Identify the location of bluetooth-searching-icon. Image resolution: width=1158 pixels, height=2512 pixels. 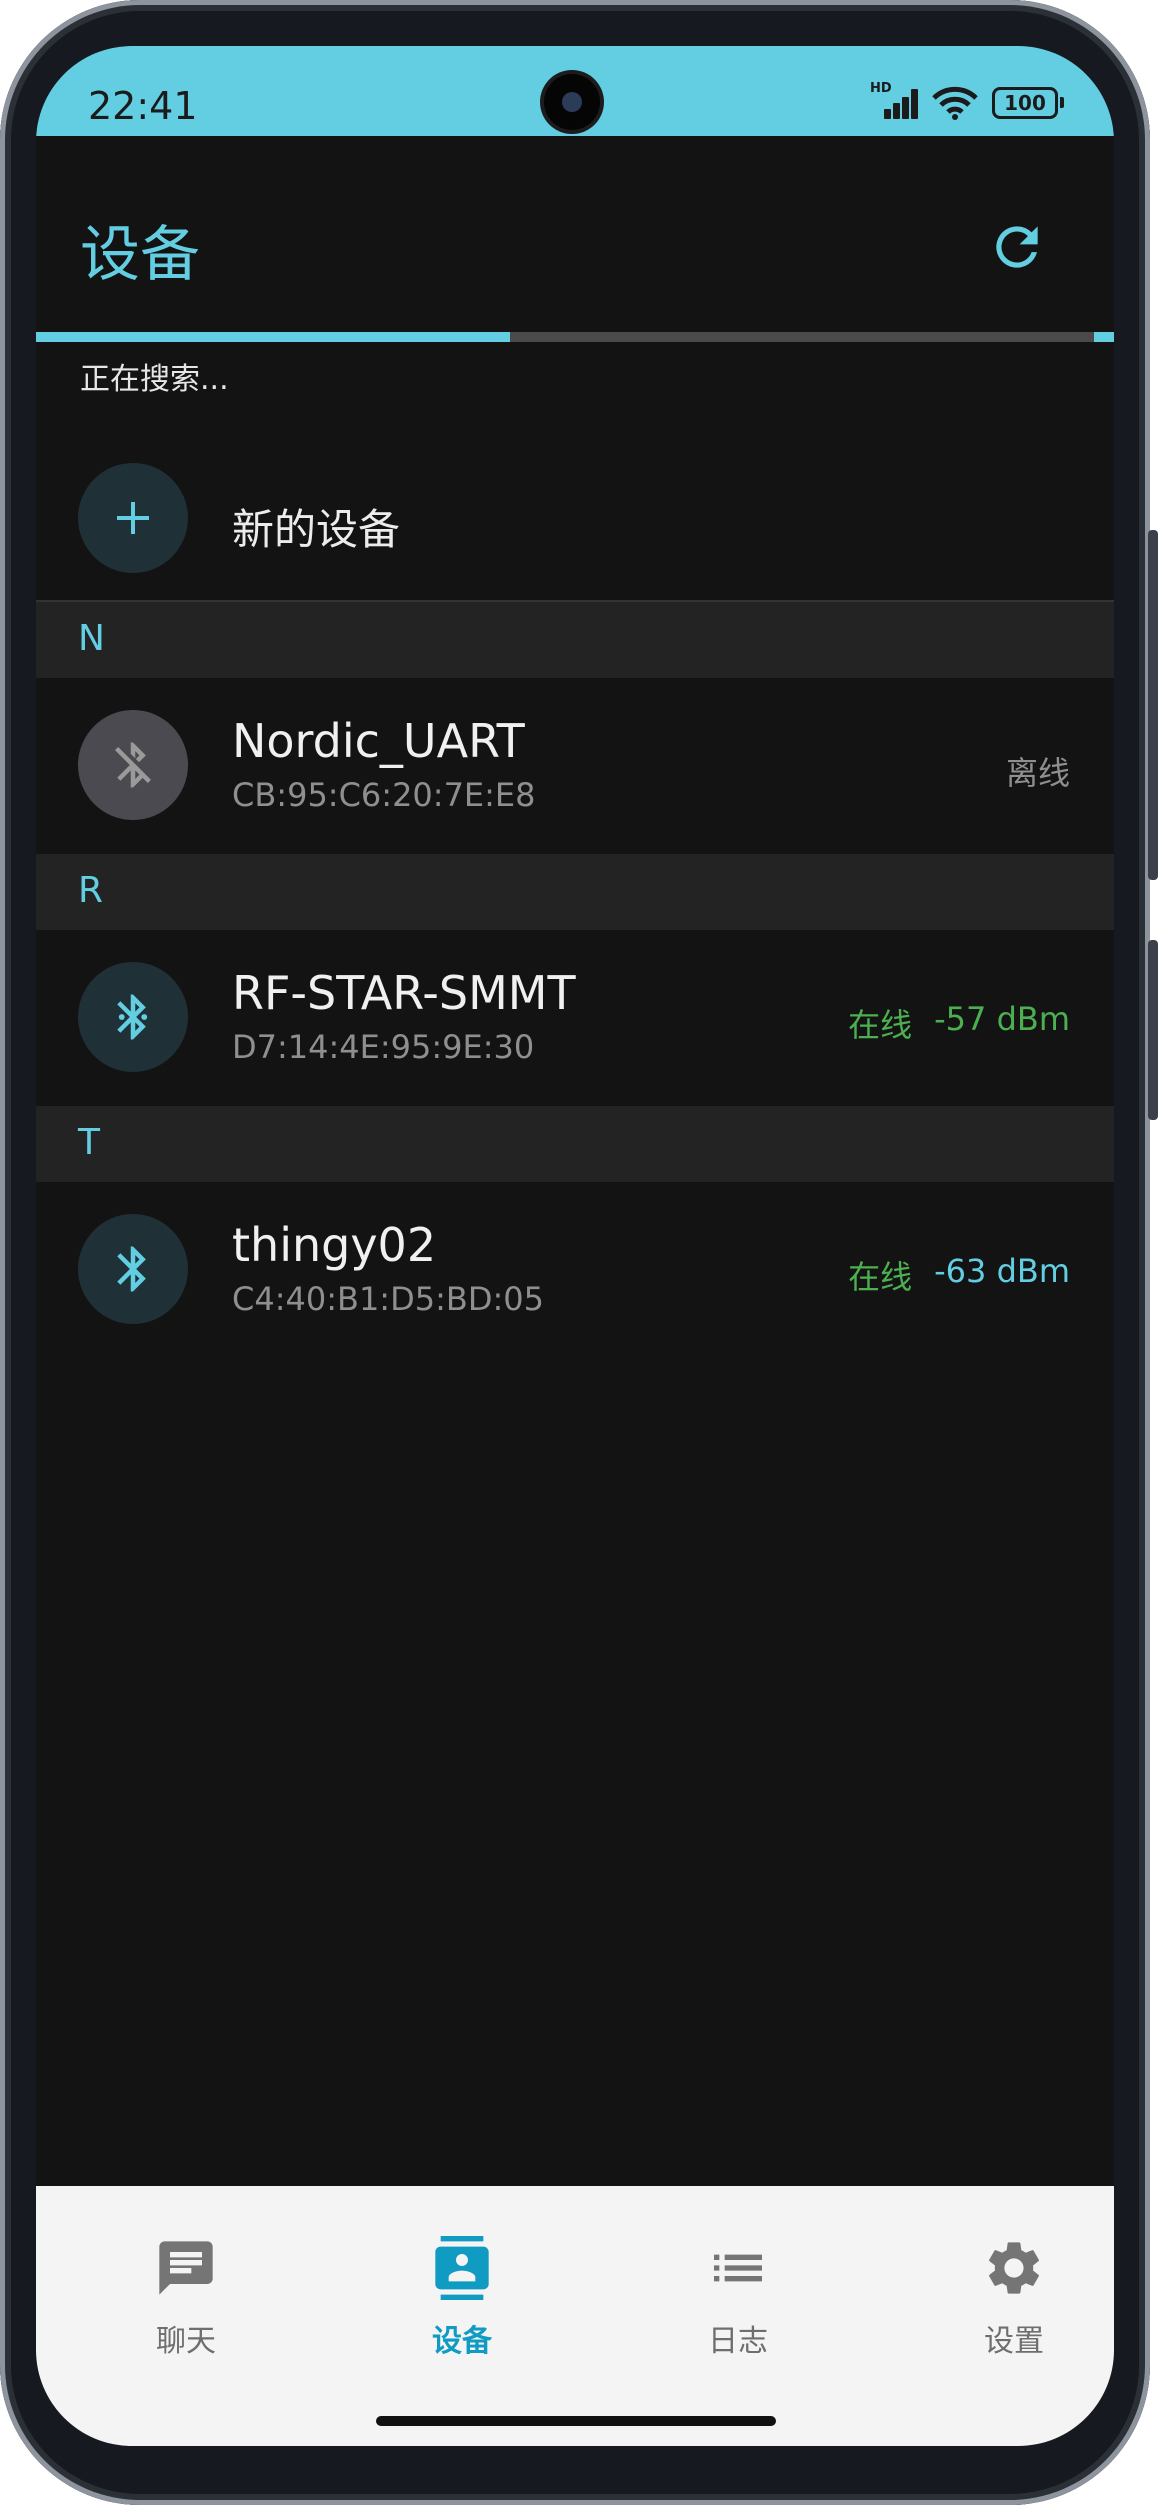
(132, 1017).